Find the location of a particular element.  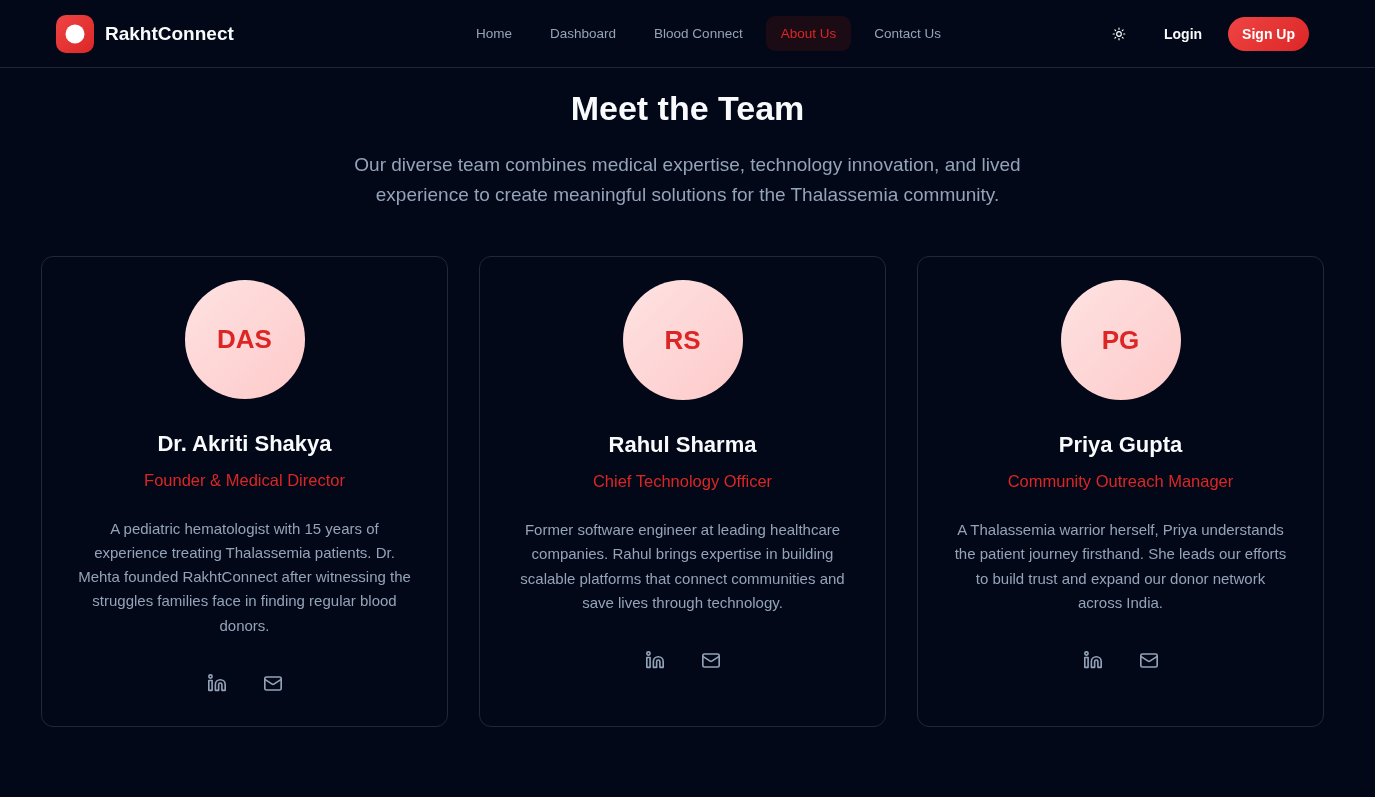

theme-toggle-button is located at coordinates (1119, 33).